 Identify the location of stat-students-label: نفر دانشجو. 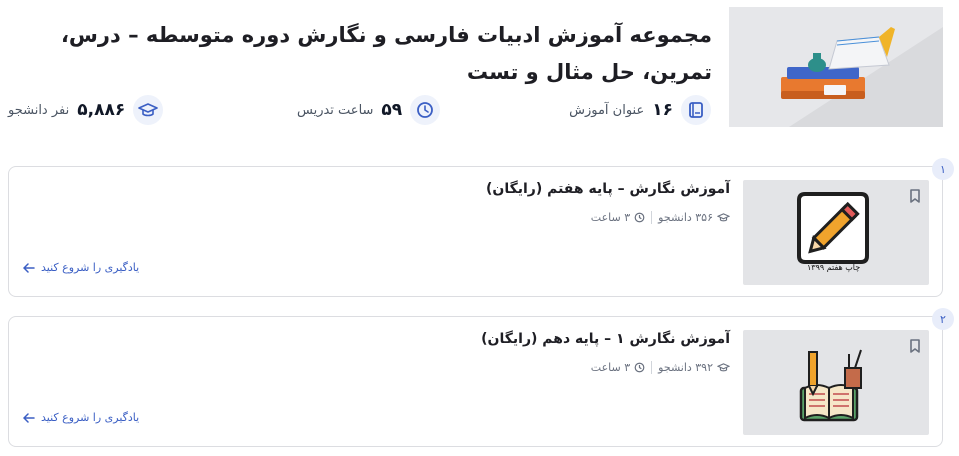
(39, 110).